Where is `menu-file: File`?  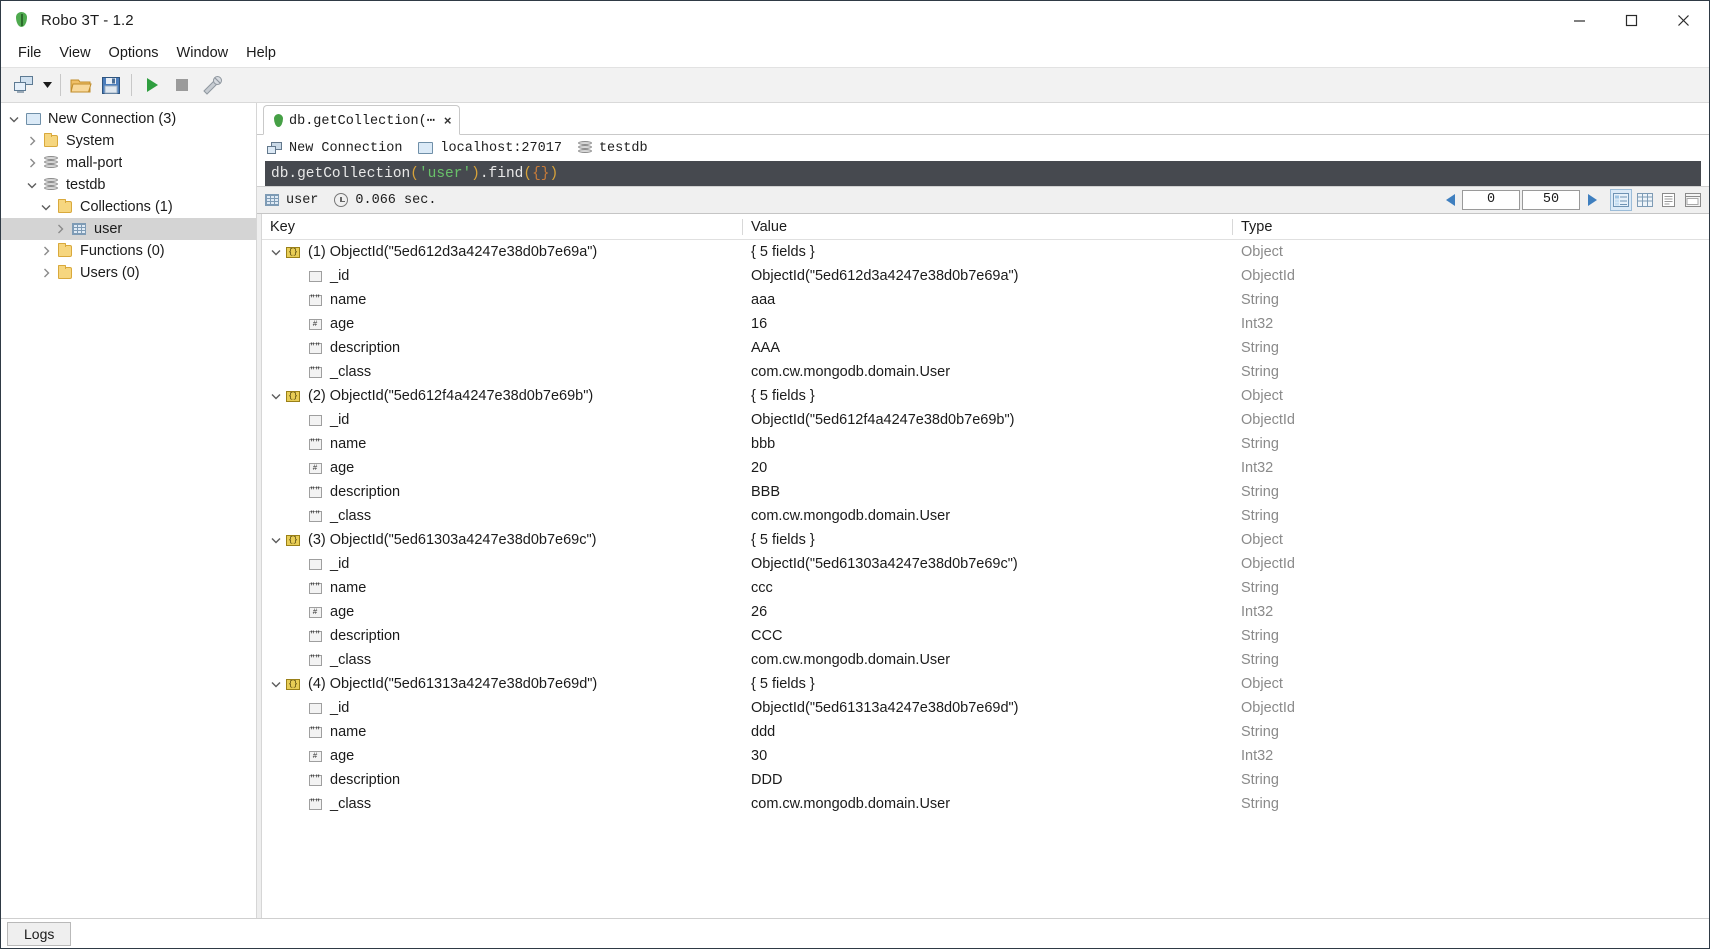 menu-file: File is located at coordinates (29, 53).